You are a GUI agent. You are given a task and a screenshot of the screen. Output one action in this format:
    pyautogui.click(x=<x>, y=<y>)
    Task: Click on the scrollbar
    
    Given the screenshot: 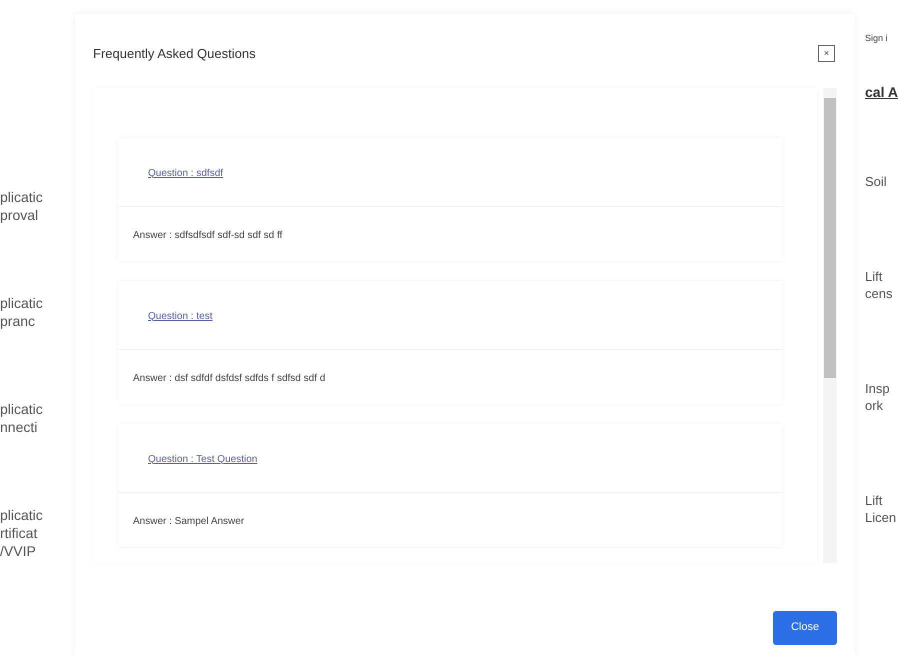 What is the action you would take?
    pyautogui.click(x=830, y=325)
    